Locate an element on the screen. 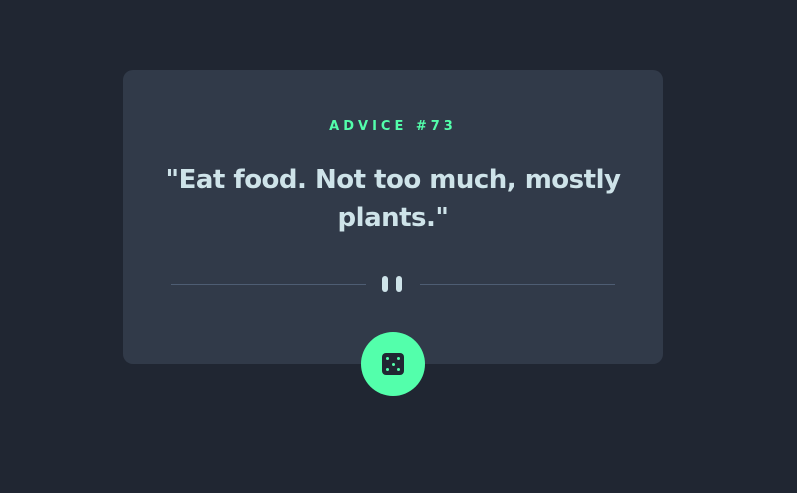  dice-icon is located at coordinates (393, 364).